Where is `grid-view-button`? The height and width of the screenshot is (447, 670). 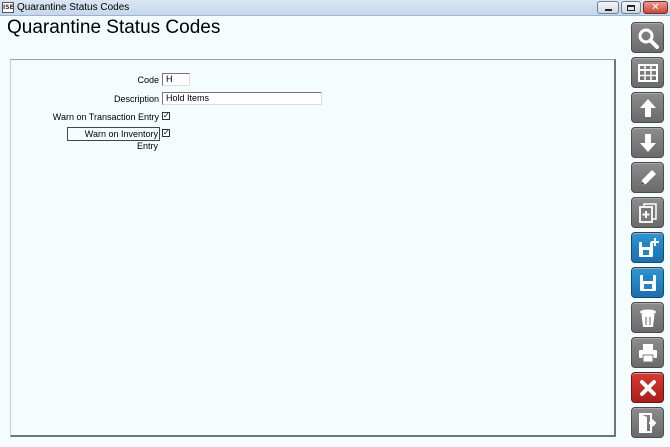
grid-view-button is located at coordinates (647, 72).